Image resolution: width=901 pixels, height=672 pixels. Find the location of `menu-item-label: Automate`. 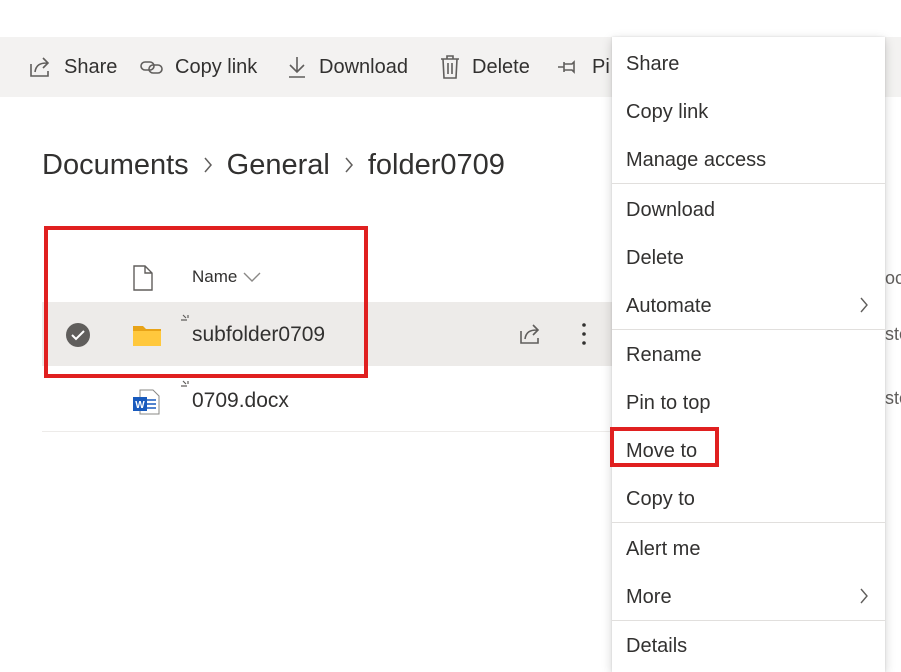

menu-item-label: Automate is located at coordinates (669, 305).